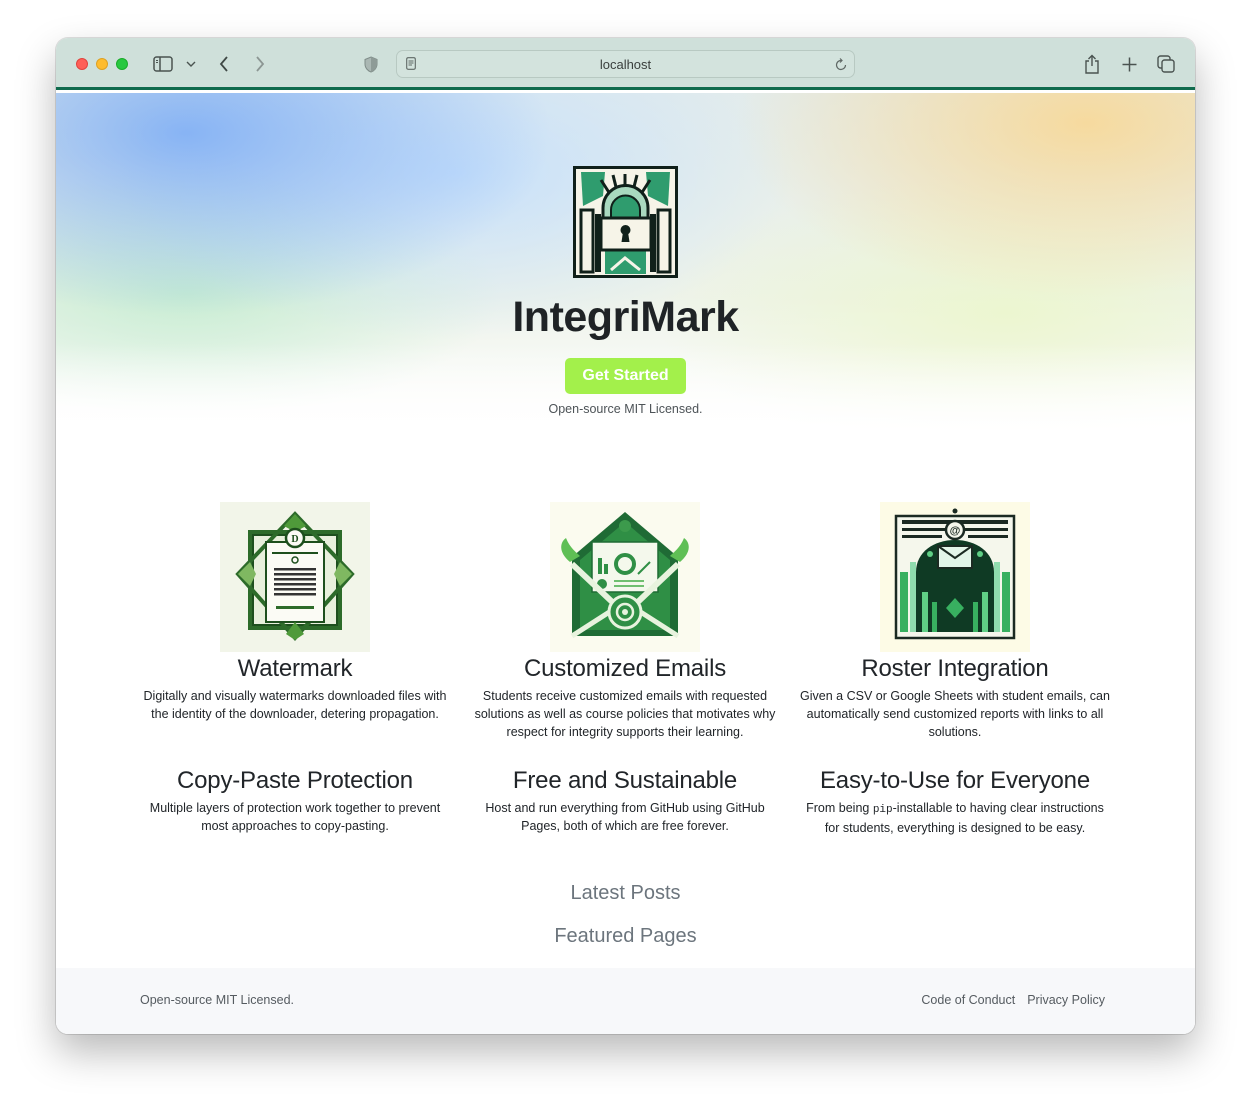 The width and height of the screenshot is (1251, 1108). I want to click on description-prefix: From being, so click(839, 808).